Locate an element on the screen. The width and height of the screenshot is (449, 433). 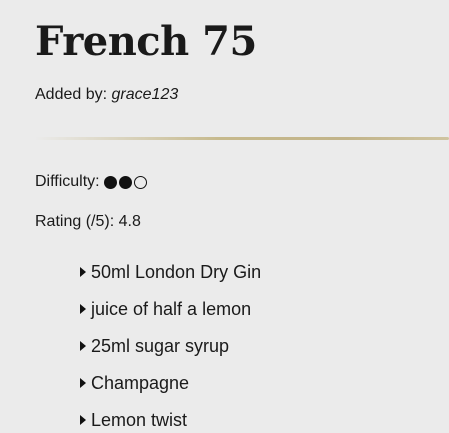
ingredient-item: Champagne is located at coordinates (170, 382).